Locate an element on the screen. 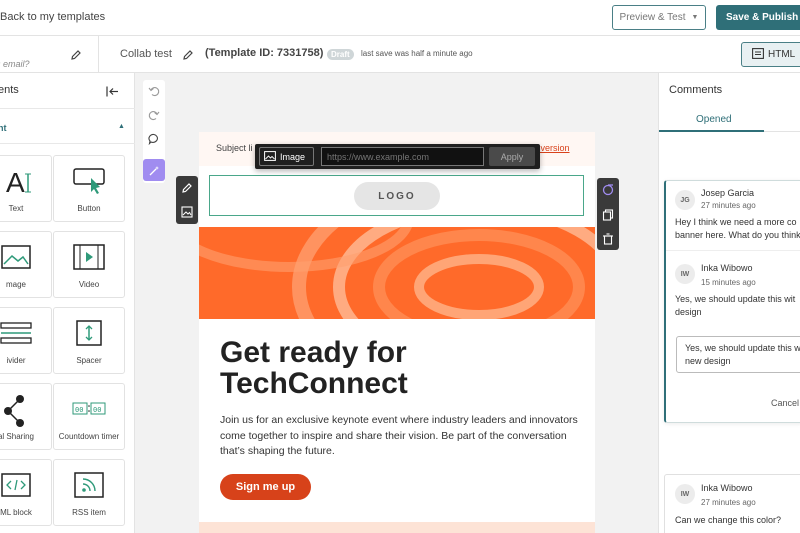 This screenshot has width=800, height=533. svg-text: A is located at coordinates (15, 181).